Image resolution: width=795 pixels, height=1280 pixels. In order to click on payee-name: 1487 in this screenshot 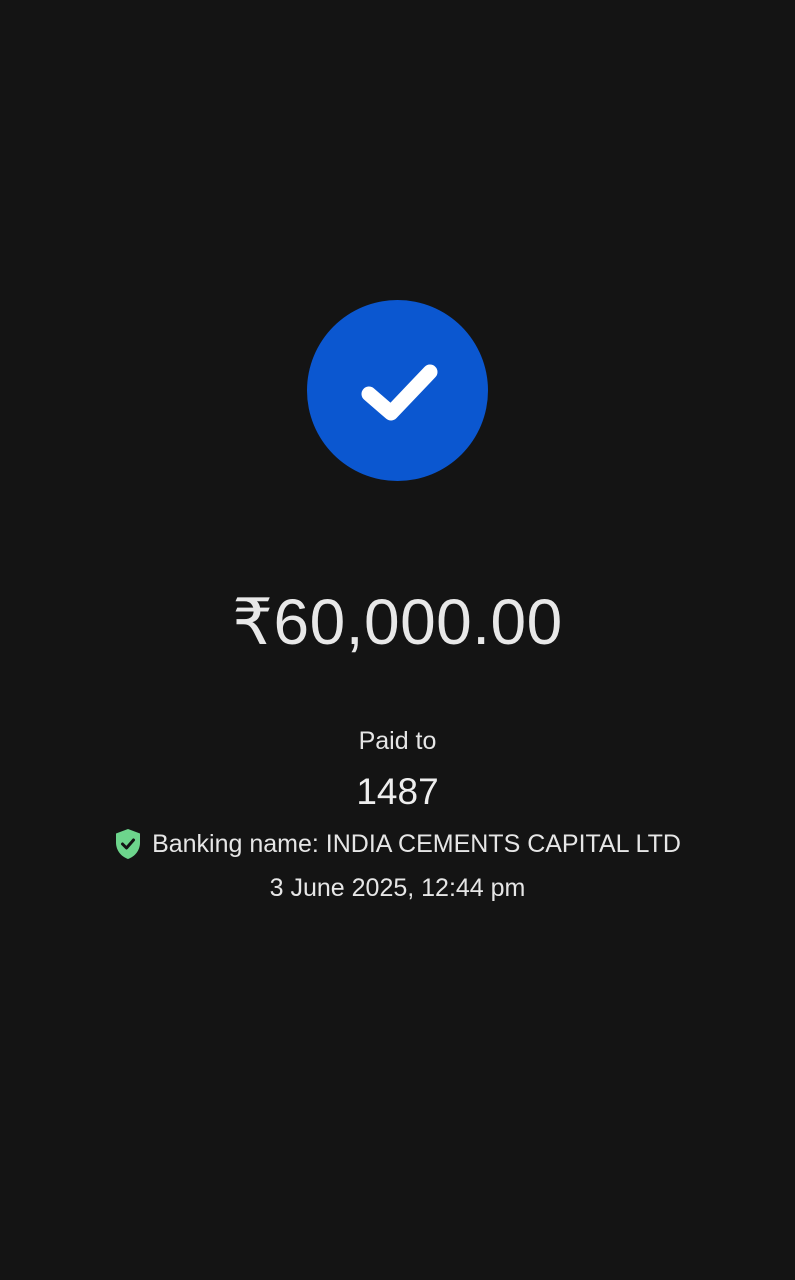, I will do `click(397, 791)`.